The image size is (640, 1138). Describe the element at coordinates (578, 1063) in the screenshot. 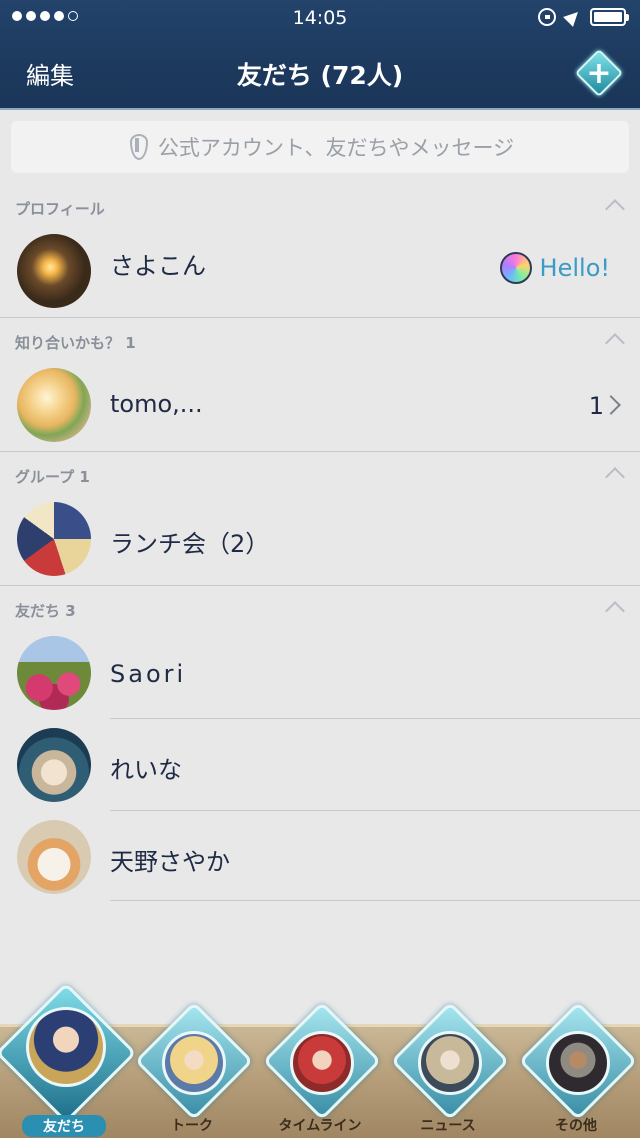

I see `more-tab-icon` at that location.